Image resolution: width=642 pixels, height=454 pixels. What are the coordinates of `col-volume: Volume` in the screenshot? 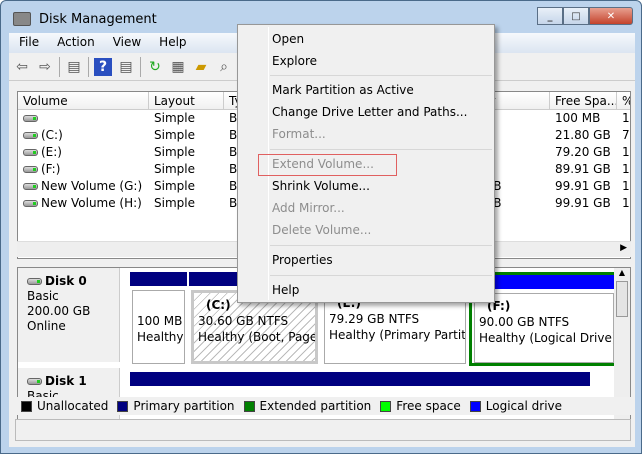 It's located at (83, 101).